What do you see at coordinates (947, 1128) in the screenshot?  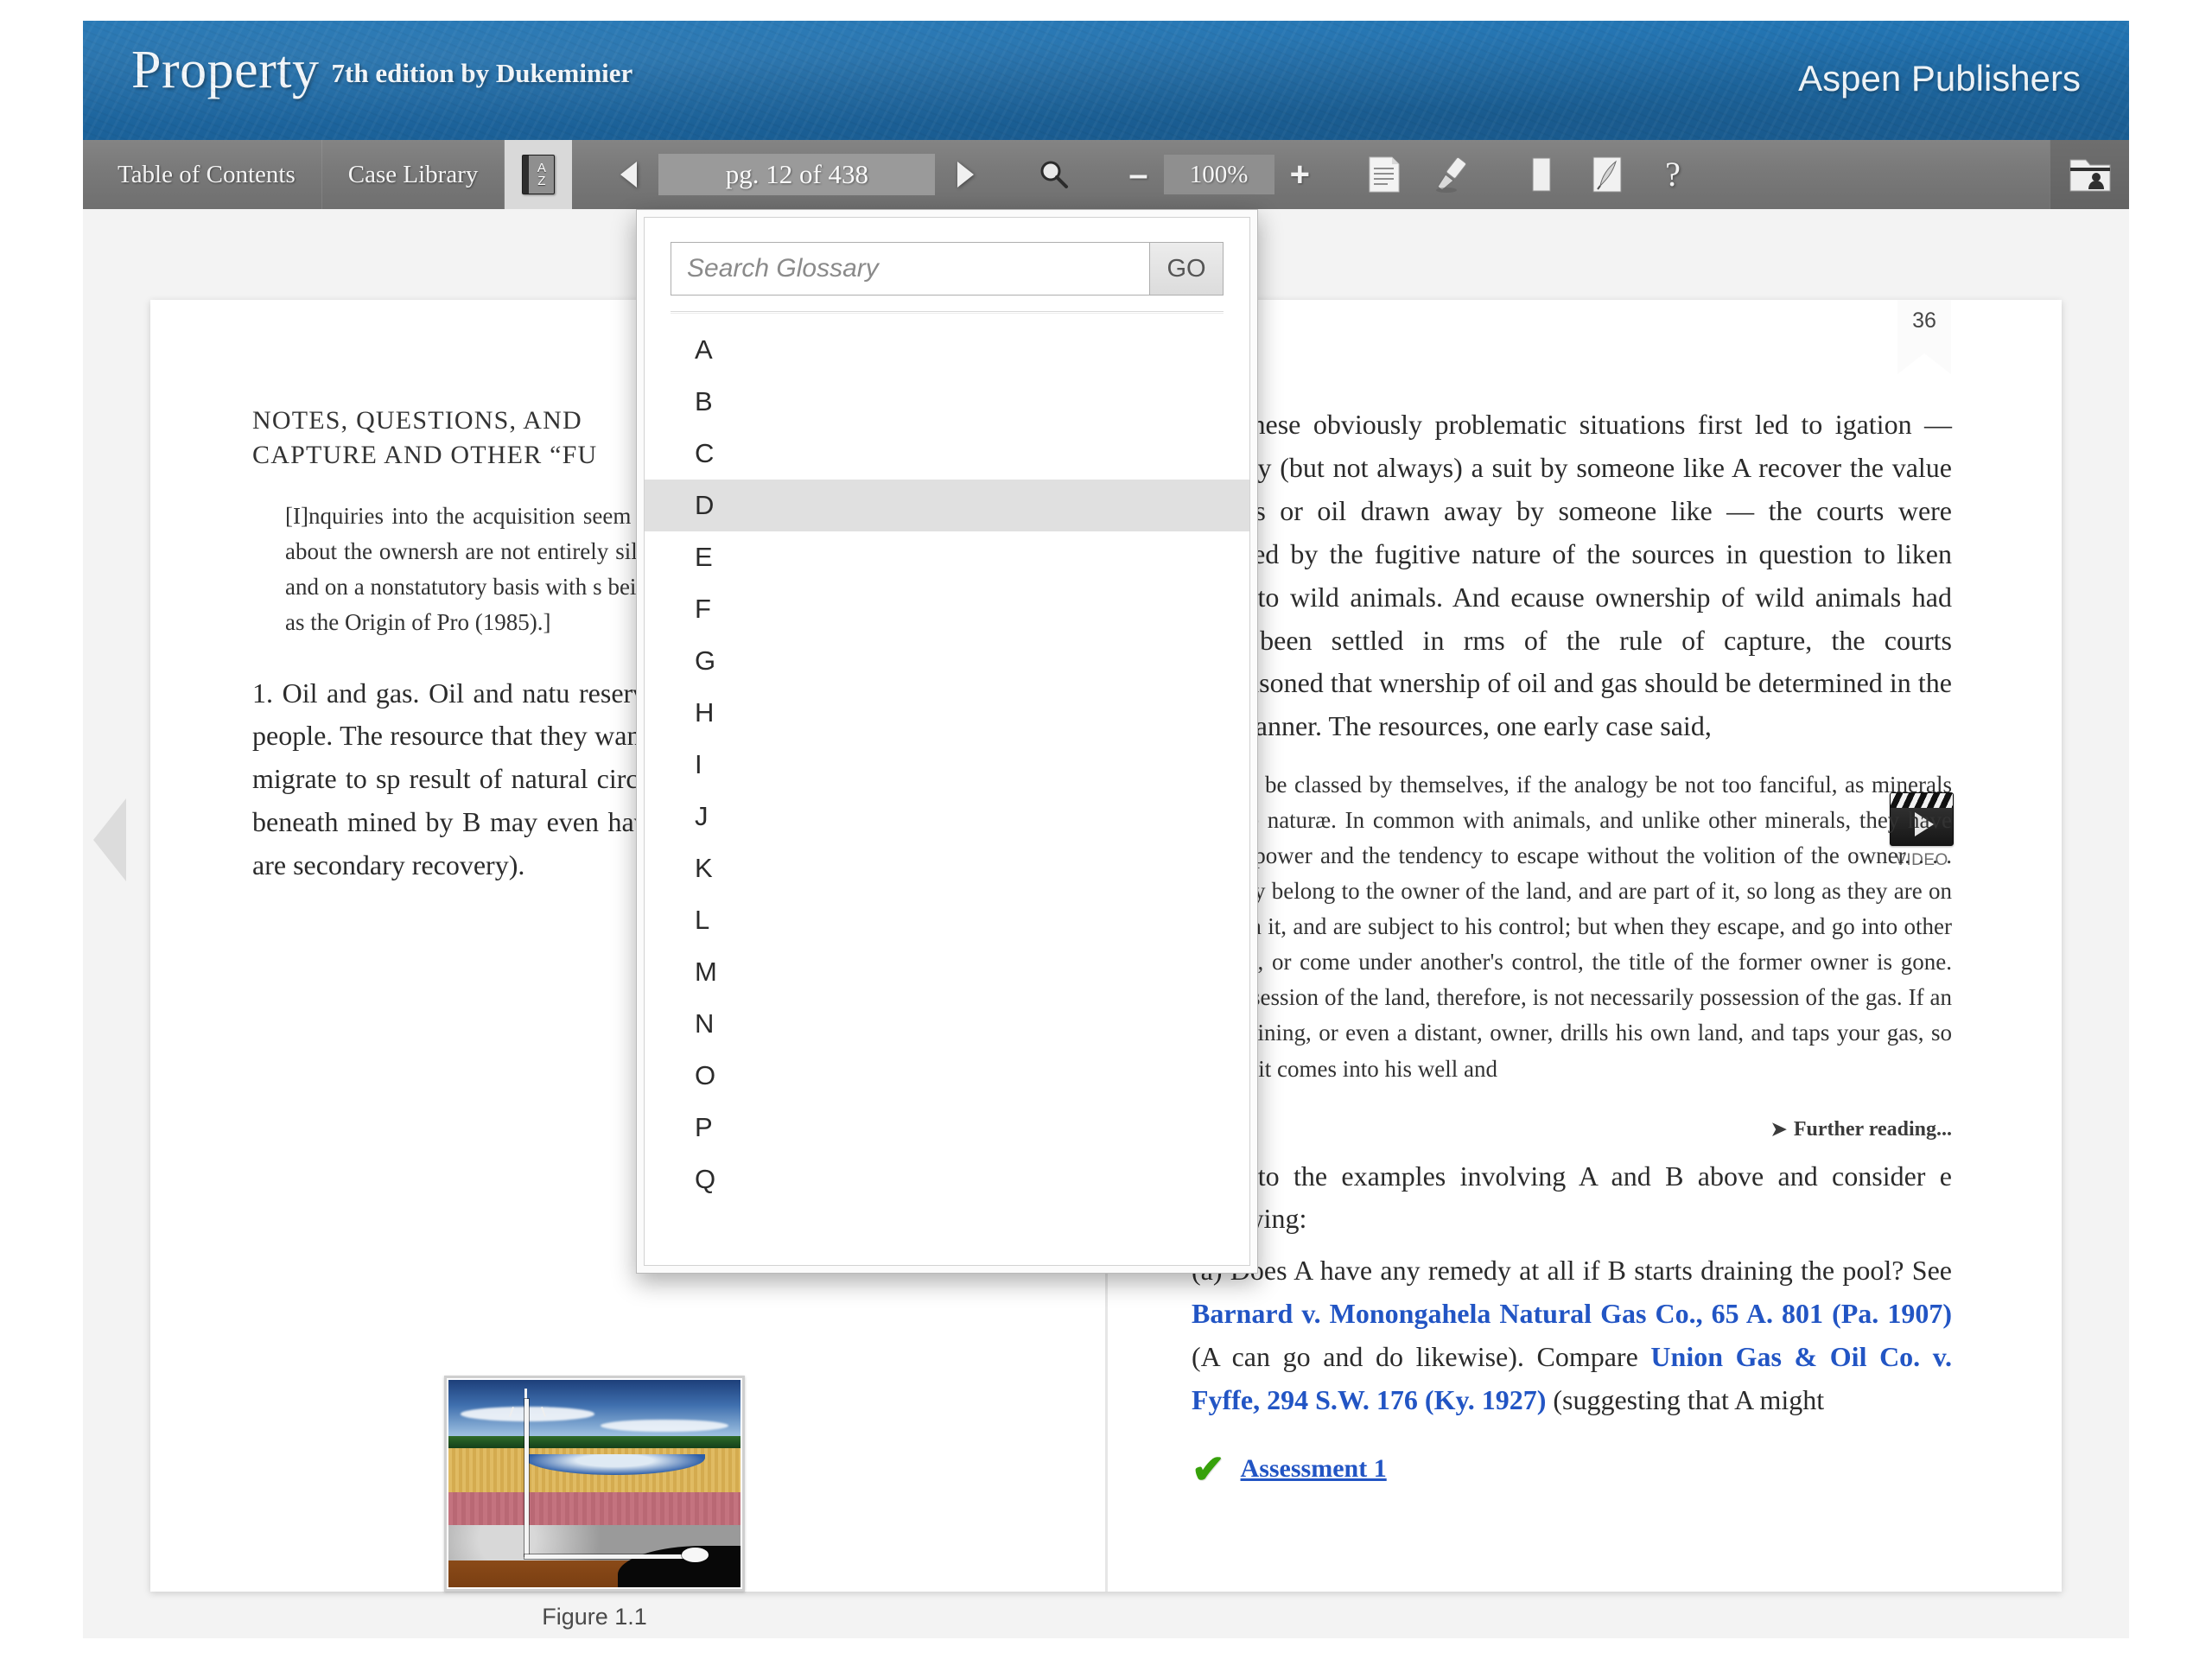 I see `glossary-letter-p: P` at bounding box center [947, 1128].